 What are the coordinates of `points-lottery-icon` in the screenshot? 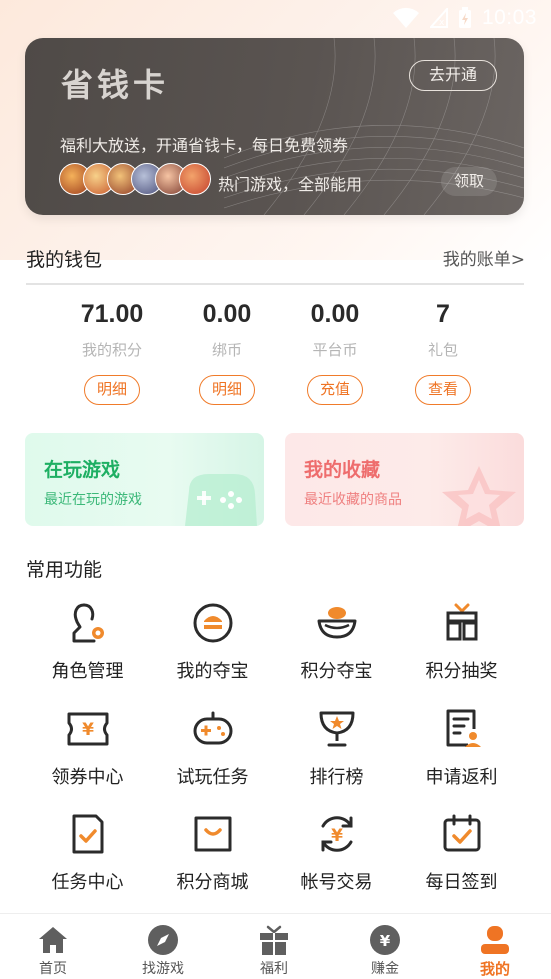 It's located at (461, 622).